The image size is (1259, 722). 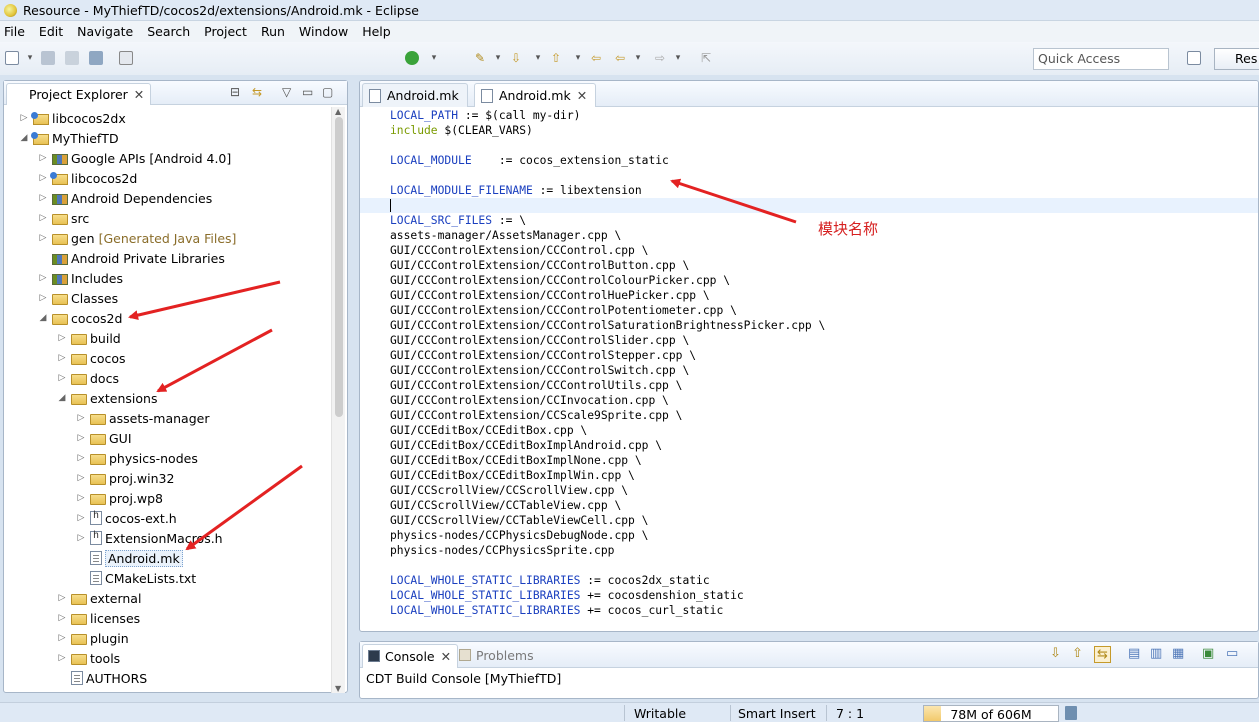 What do you see at coordinates (88, 658) in the screenshot?
I see `tree-item: ▷ tools` at bounding box center [88, 658].